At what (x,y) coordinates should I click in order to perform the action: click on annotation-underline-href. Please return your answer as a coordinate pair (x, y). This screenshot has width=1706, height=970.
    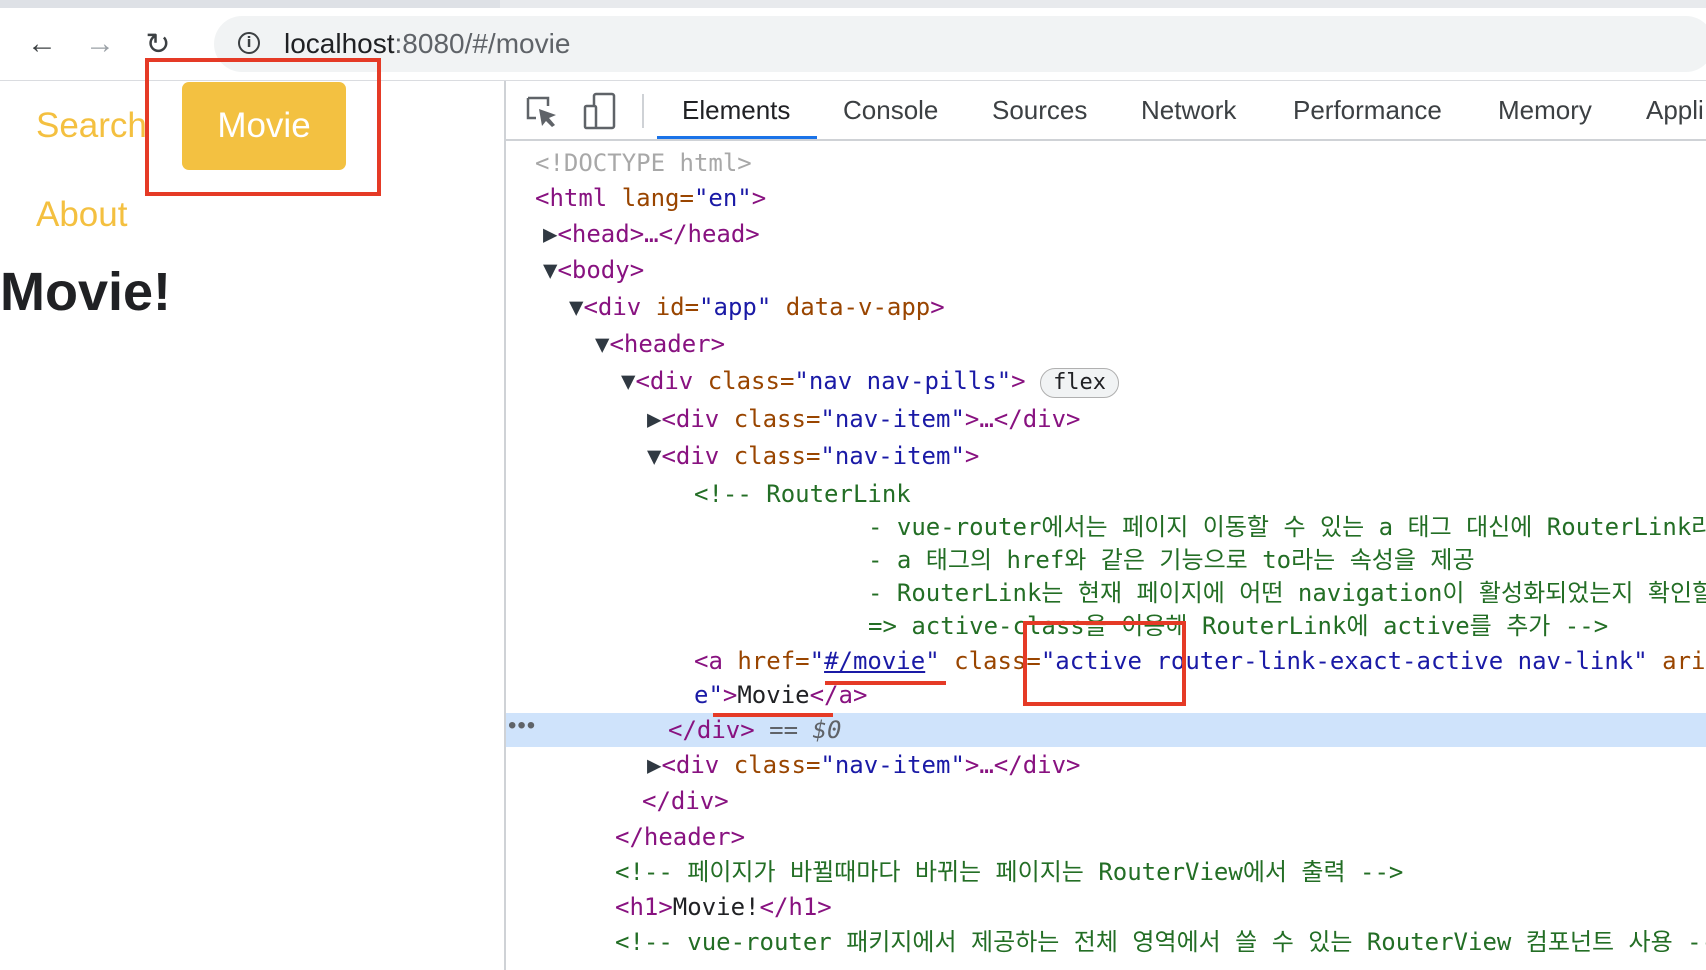
    Looking at the image, I should click on (885, 683).